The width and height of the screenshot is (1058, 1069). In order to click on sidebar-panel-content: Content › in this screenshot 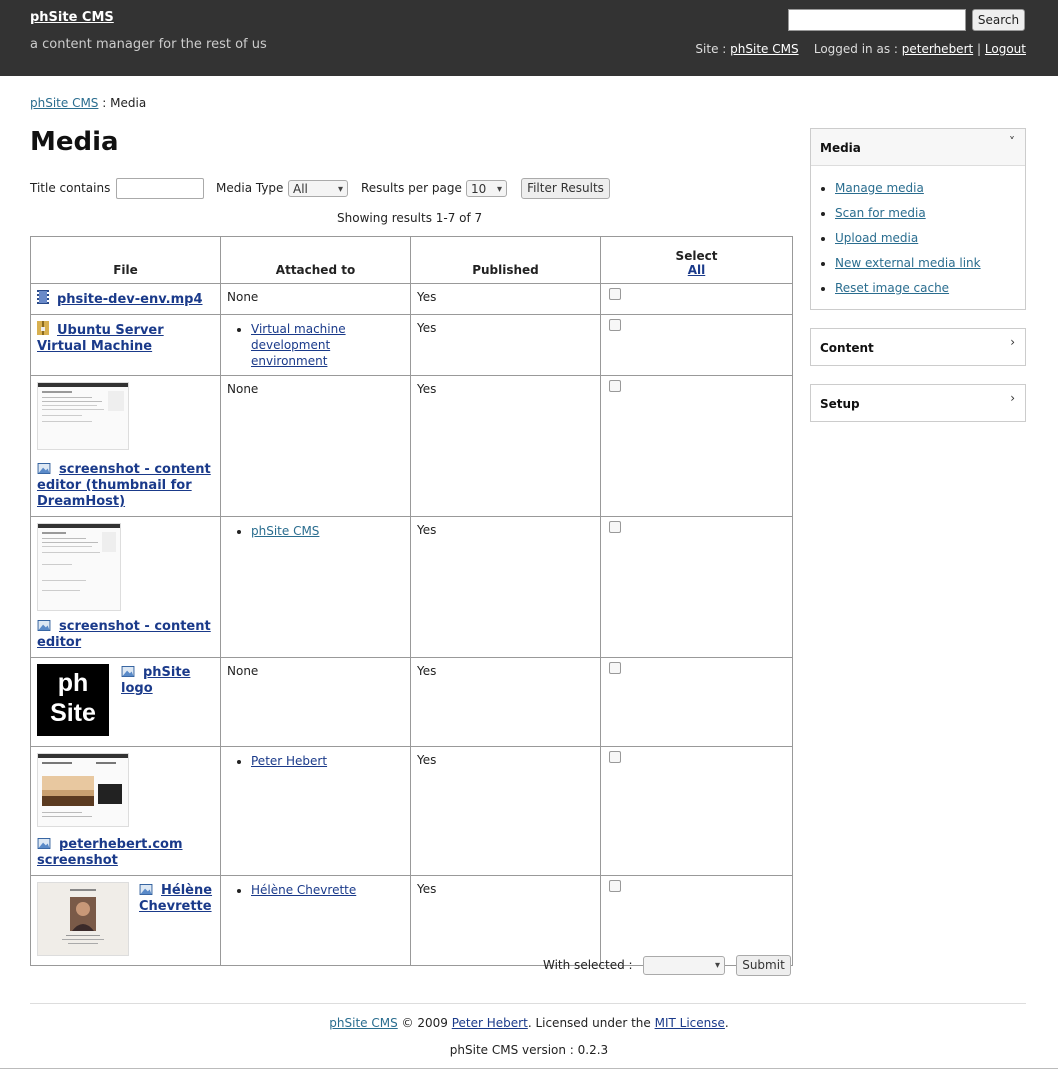, I will do `click(918, 347)`.